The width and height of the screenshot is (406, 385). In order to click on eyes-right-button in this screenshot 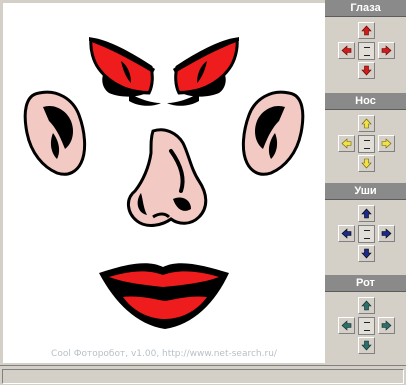, I will do `click(386, 50)`.